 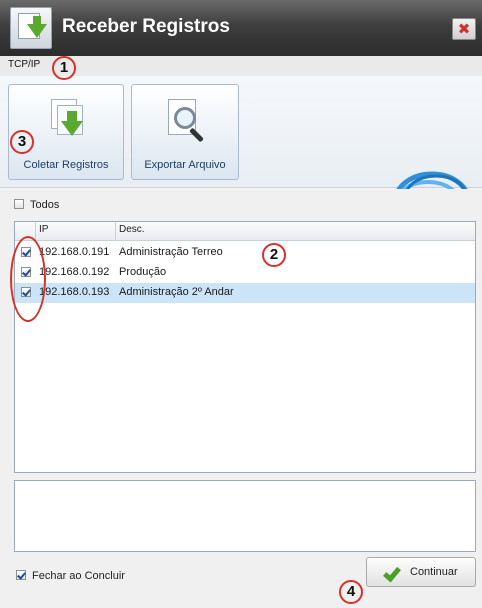 I want to click on table-row: 192.168.0.193 Administração 2º Andar, so click(x=245, y=293).